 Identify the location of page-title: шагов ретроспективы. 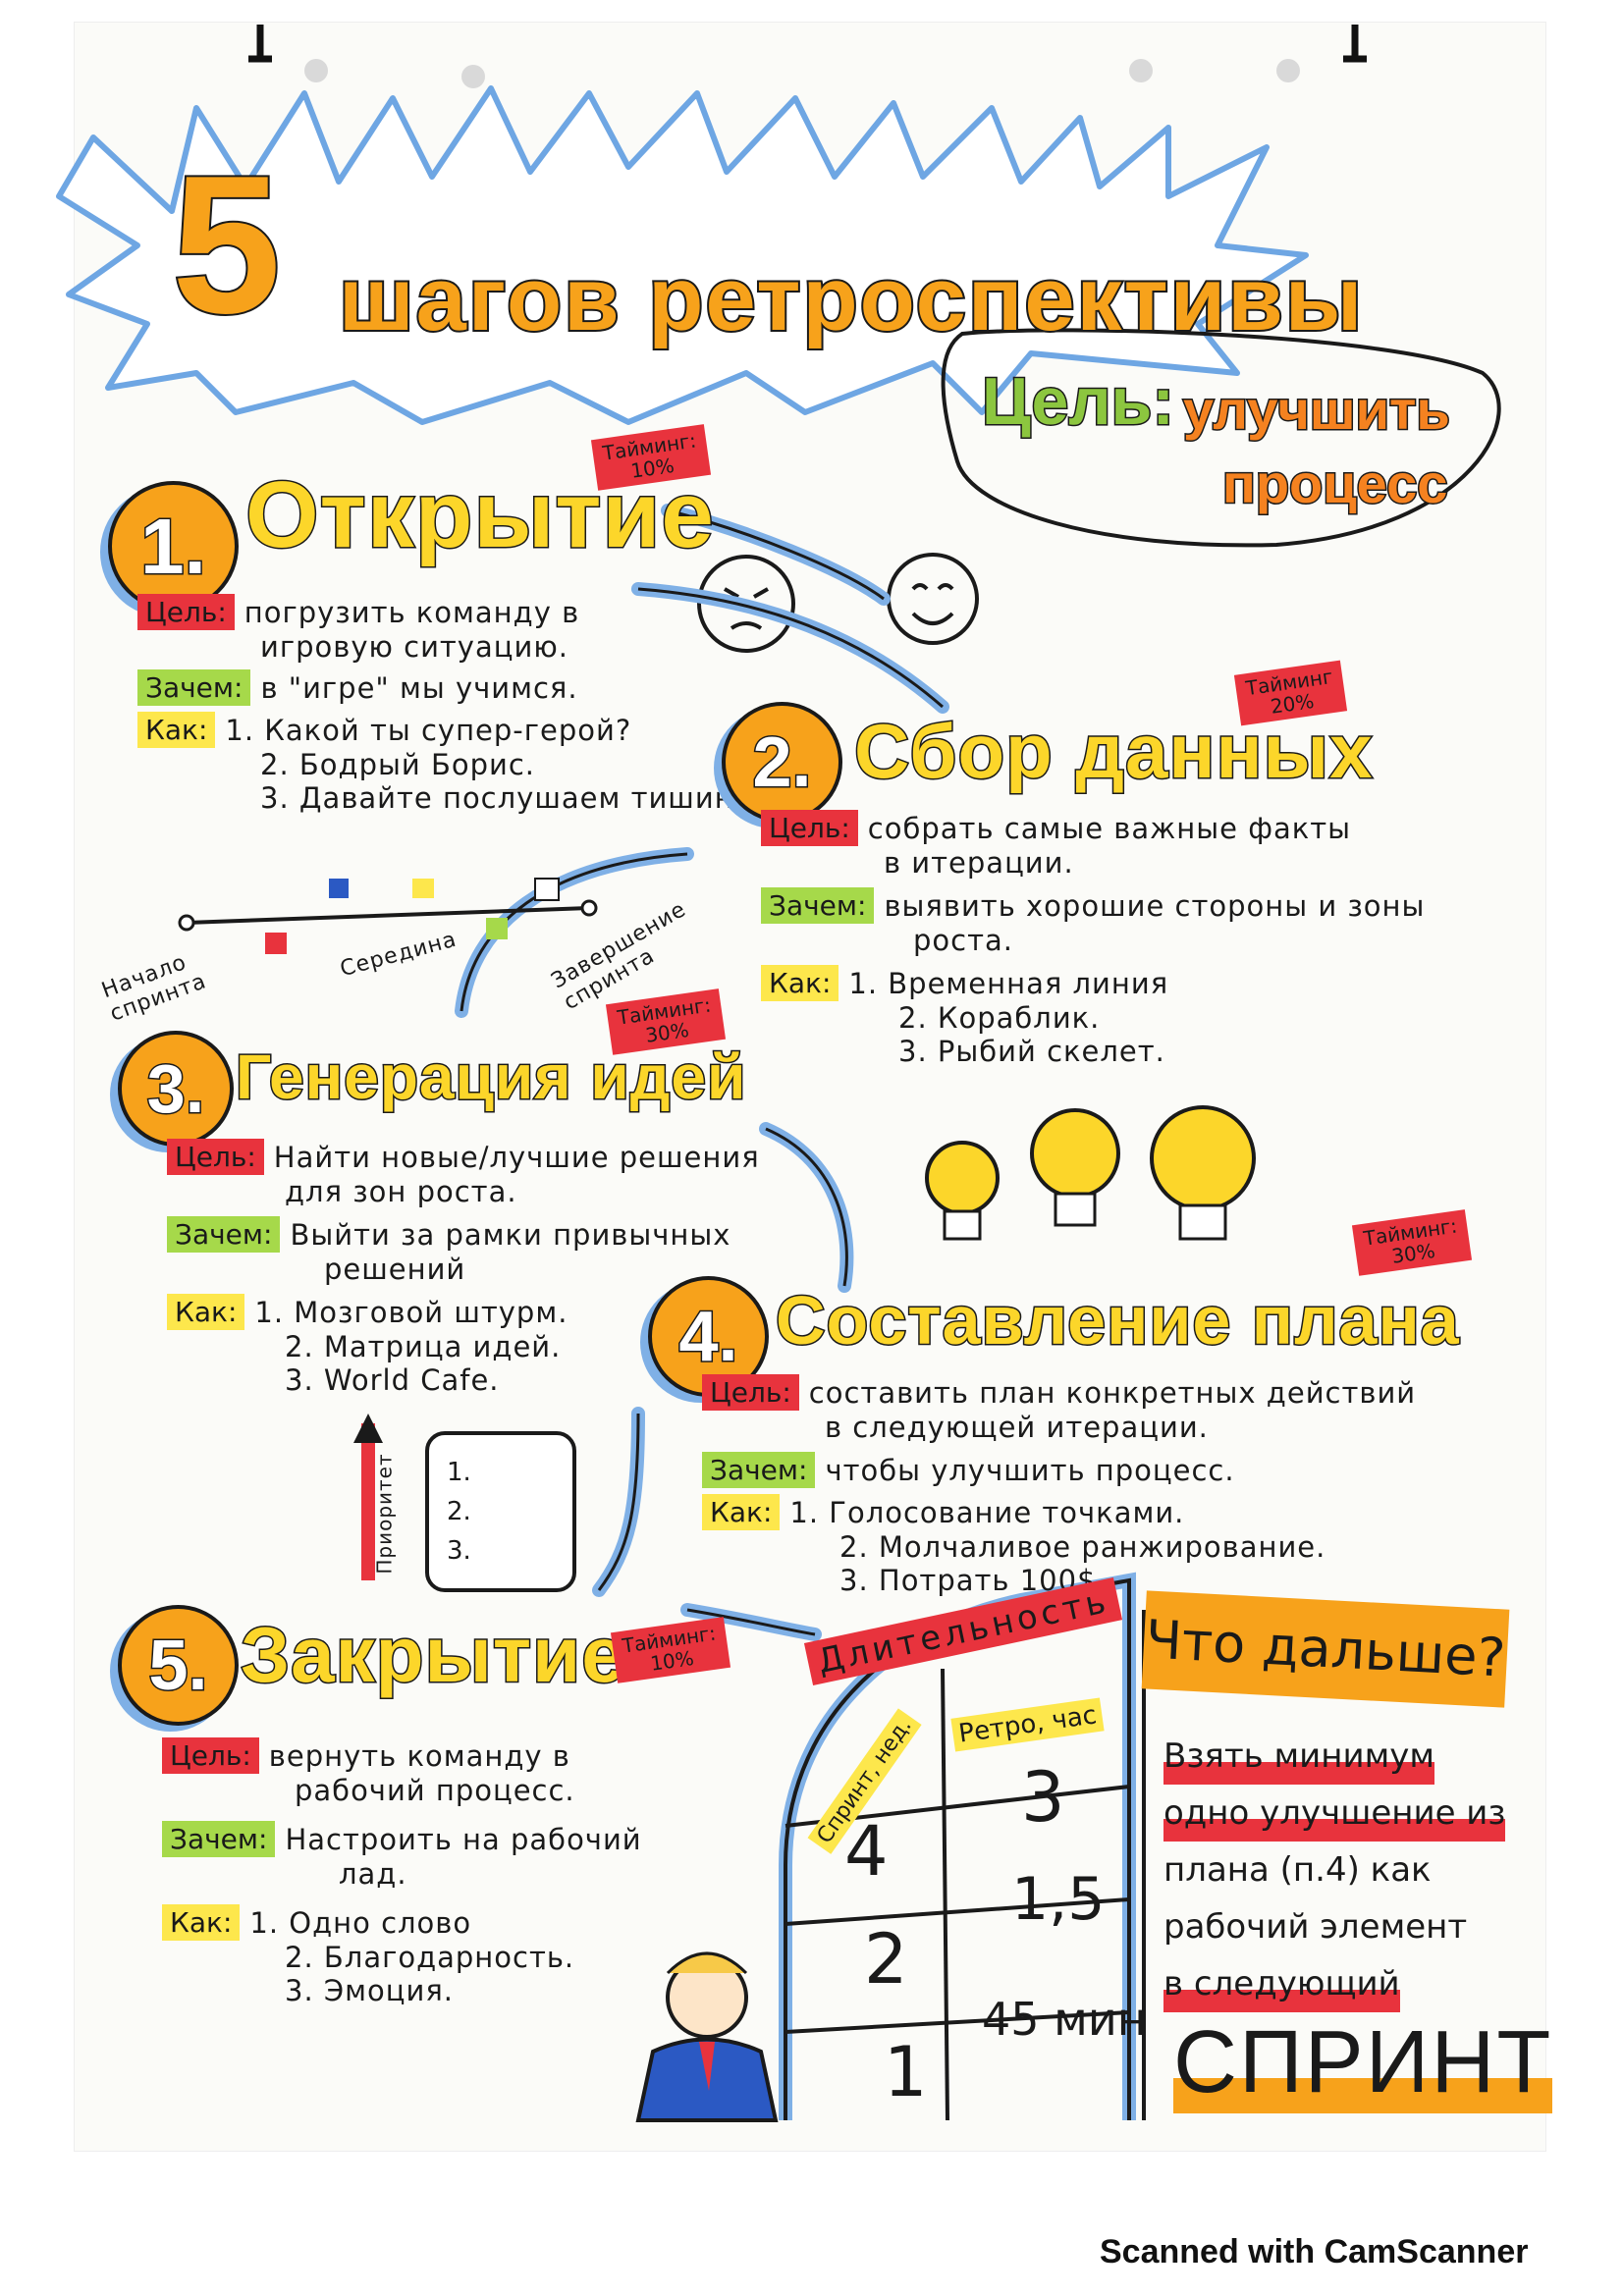
(851, 299).